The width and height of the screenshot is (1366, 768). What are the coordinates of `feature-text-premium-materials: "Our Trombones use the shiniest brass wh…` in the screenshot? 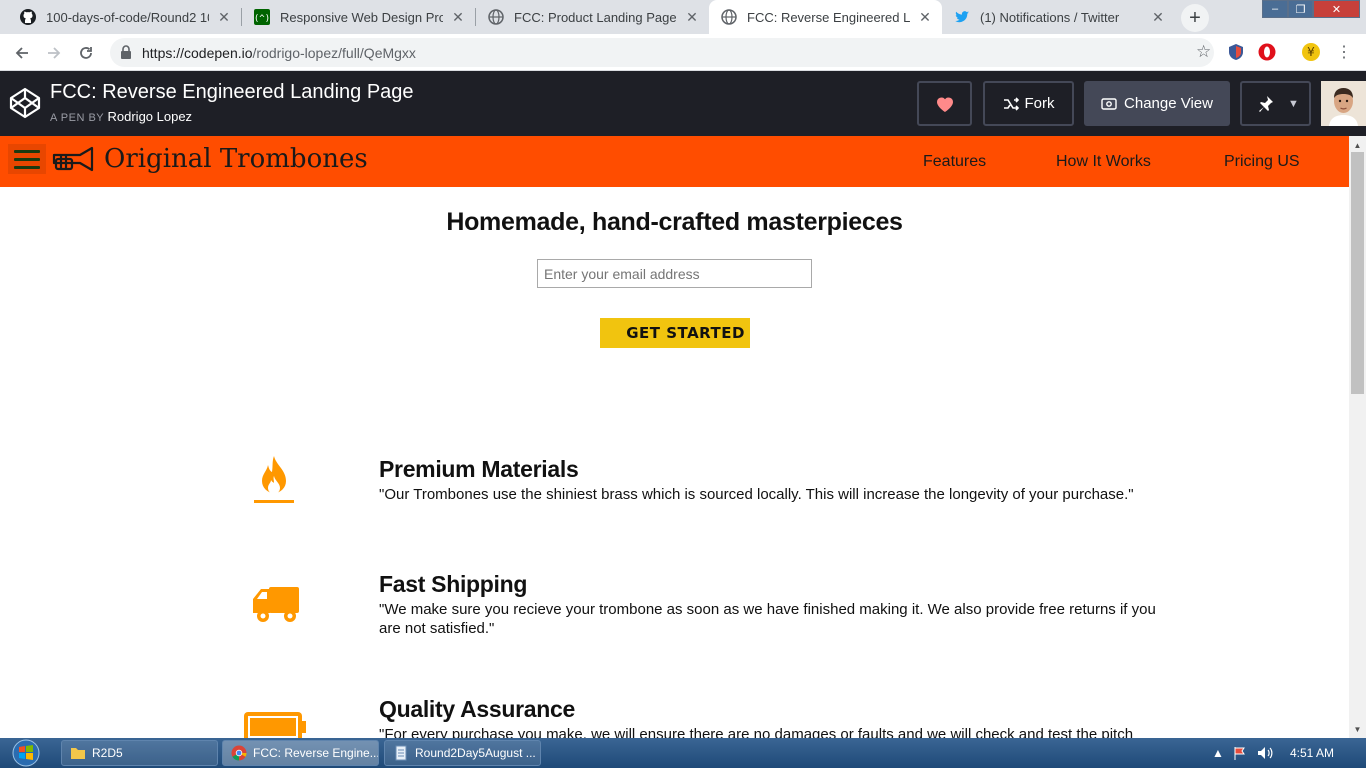 It's located at (756, 494).